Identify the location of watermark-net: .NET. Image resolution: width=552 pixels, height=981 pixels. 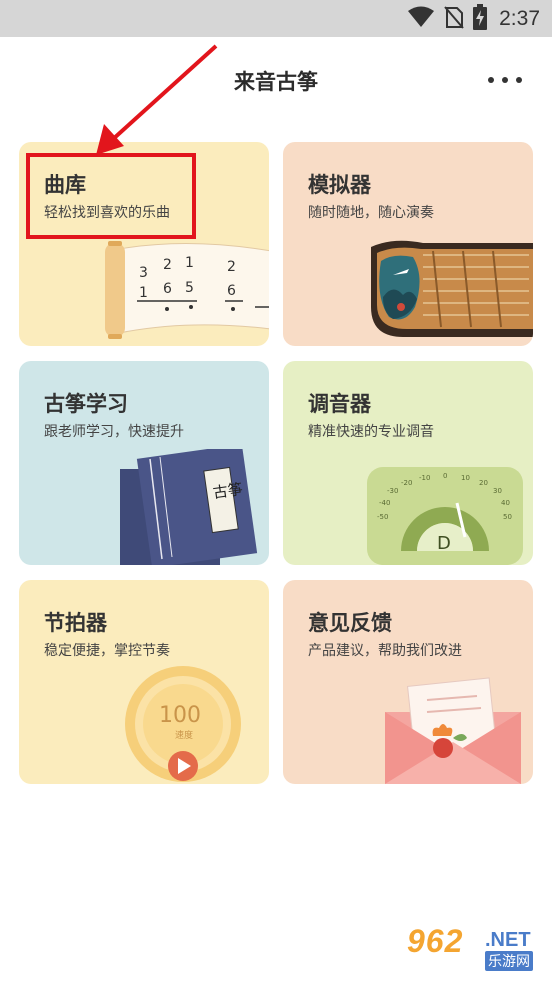
(508, 940).